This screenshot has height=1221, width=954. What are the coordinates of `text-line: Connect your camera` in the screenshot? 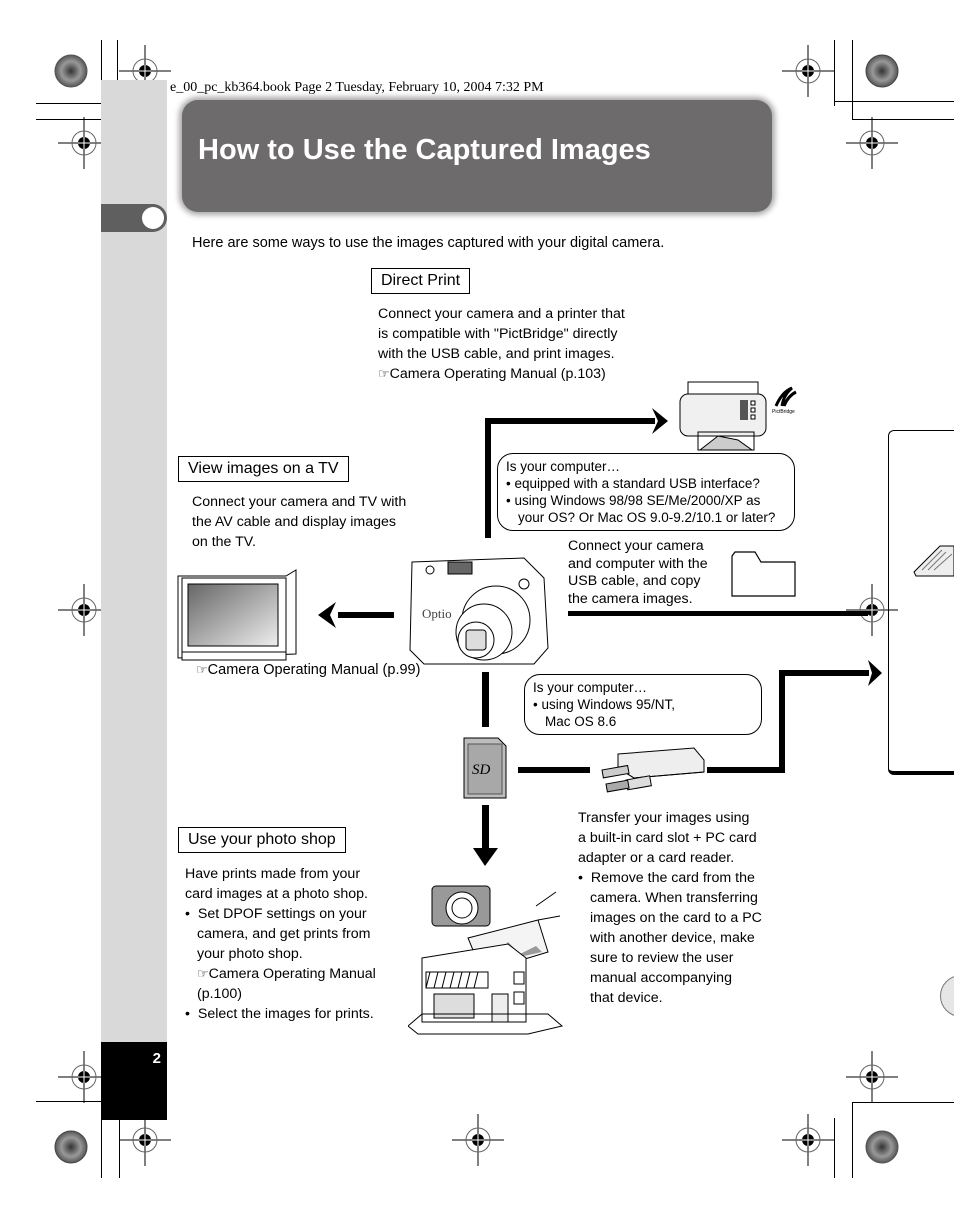 It's located at (636, 546).